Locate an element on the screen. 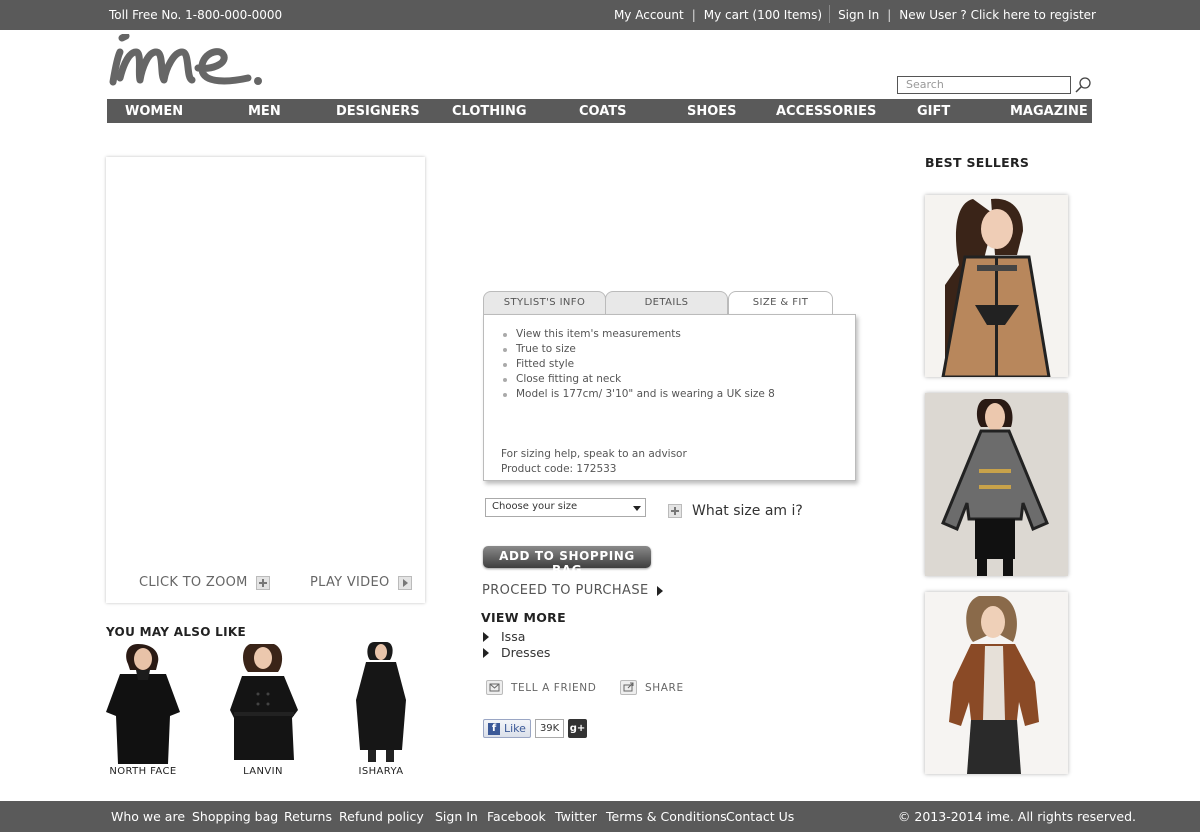 The height and width of the screenshot is (832, 1200). view-more-label: Issa is located at coordinates (513, 636).